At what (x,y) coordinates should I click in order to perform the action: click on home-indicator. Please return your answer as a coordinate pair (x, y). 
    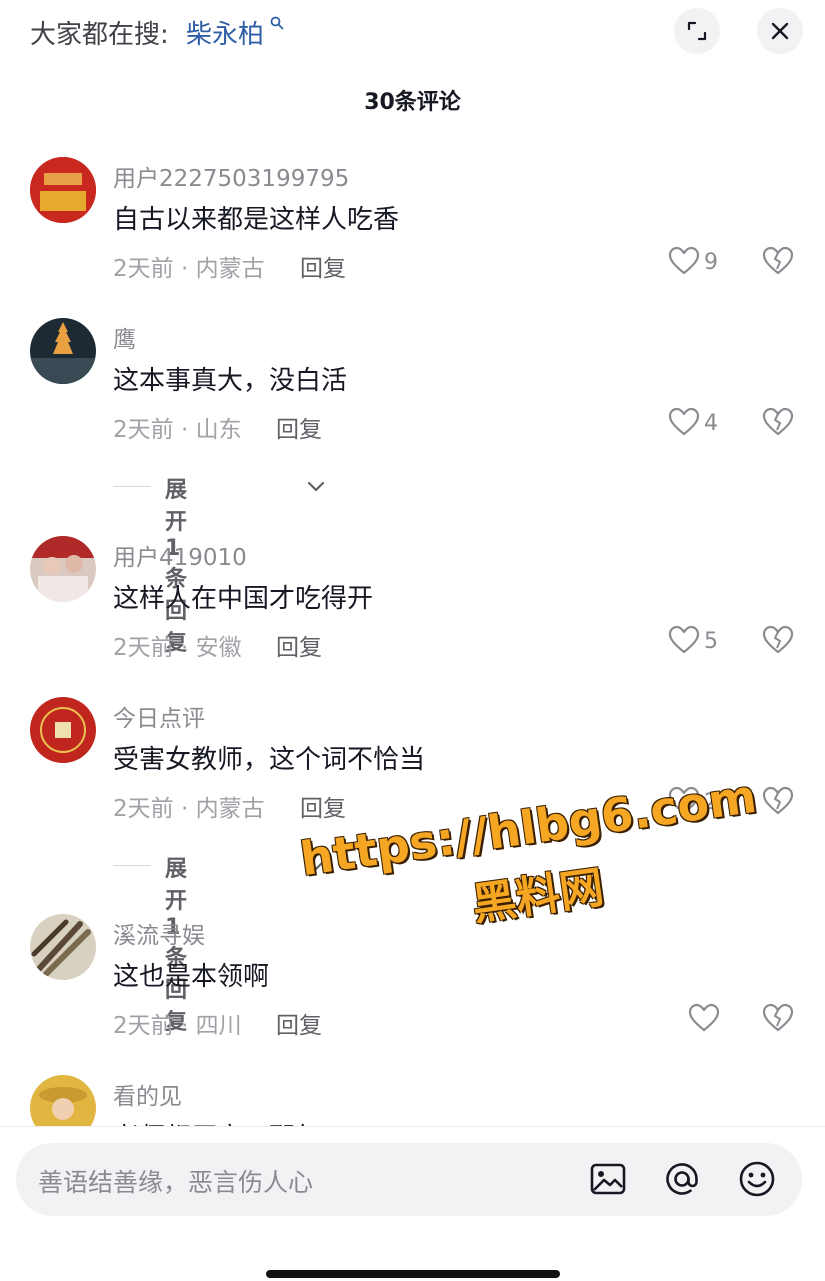
    Looking at the image, I should click on (413, 1274).